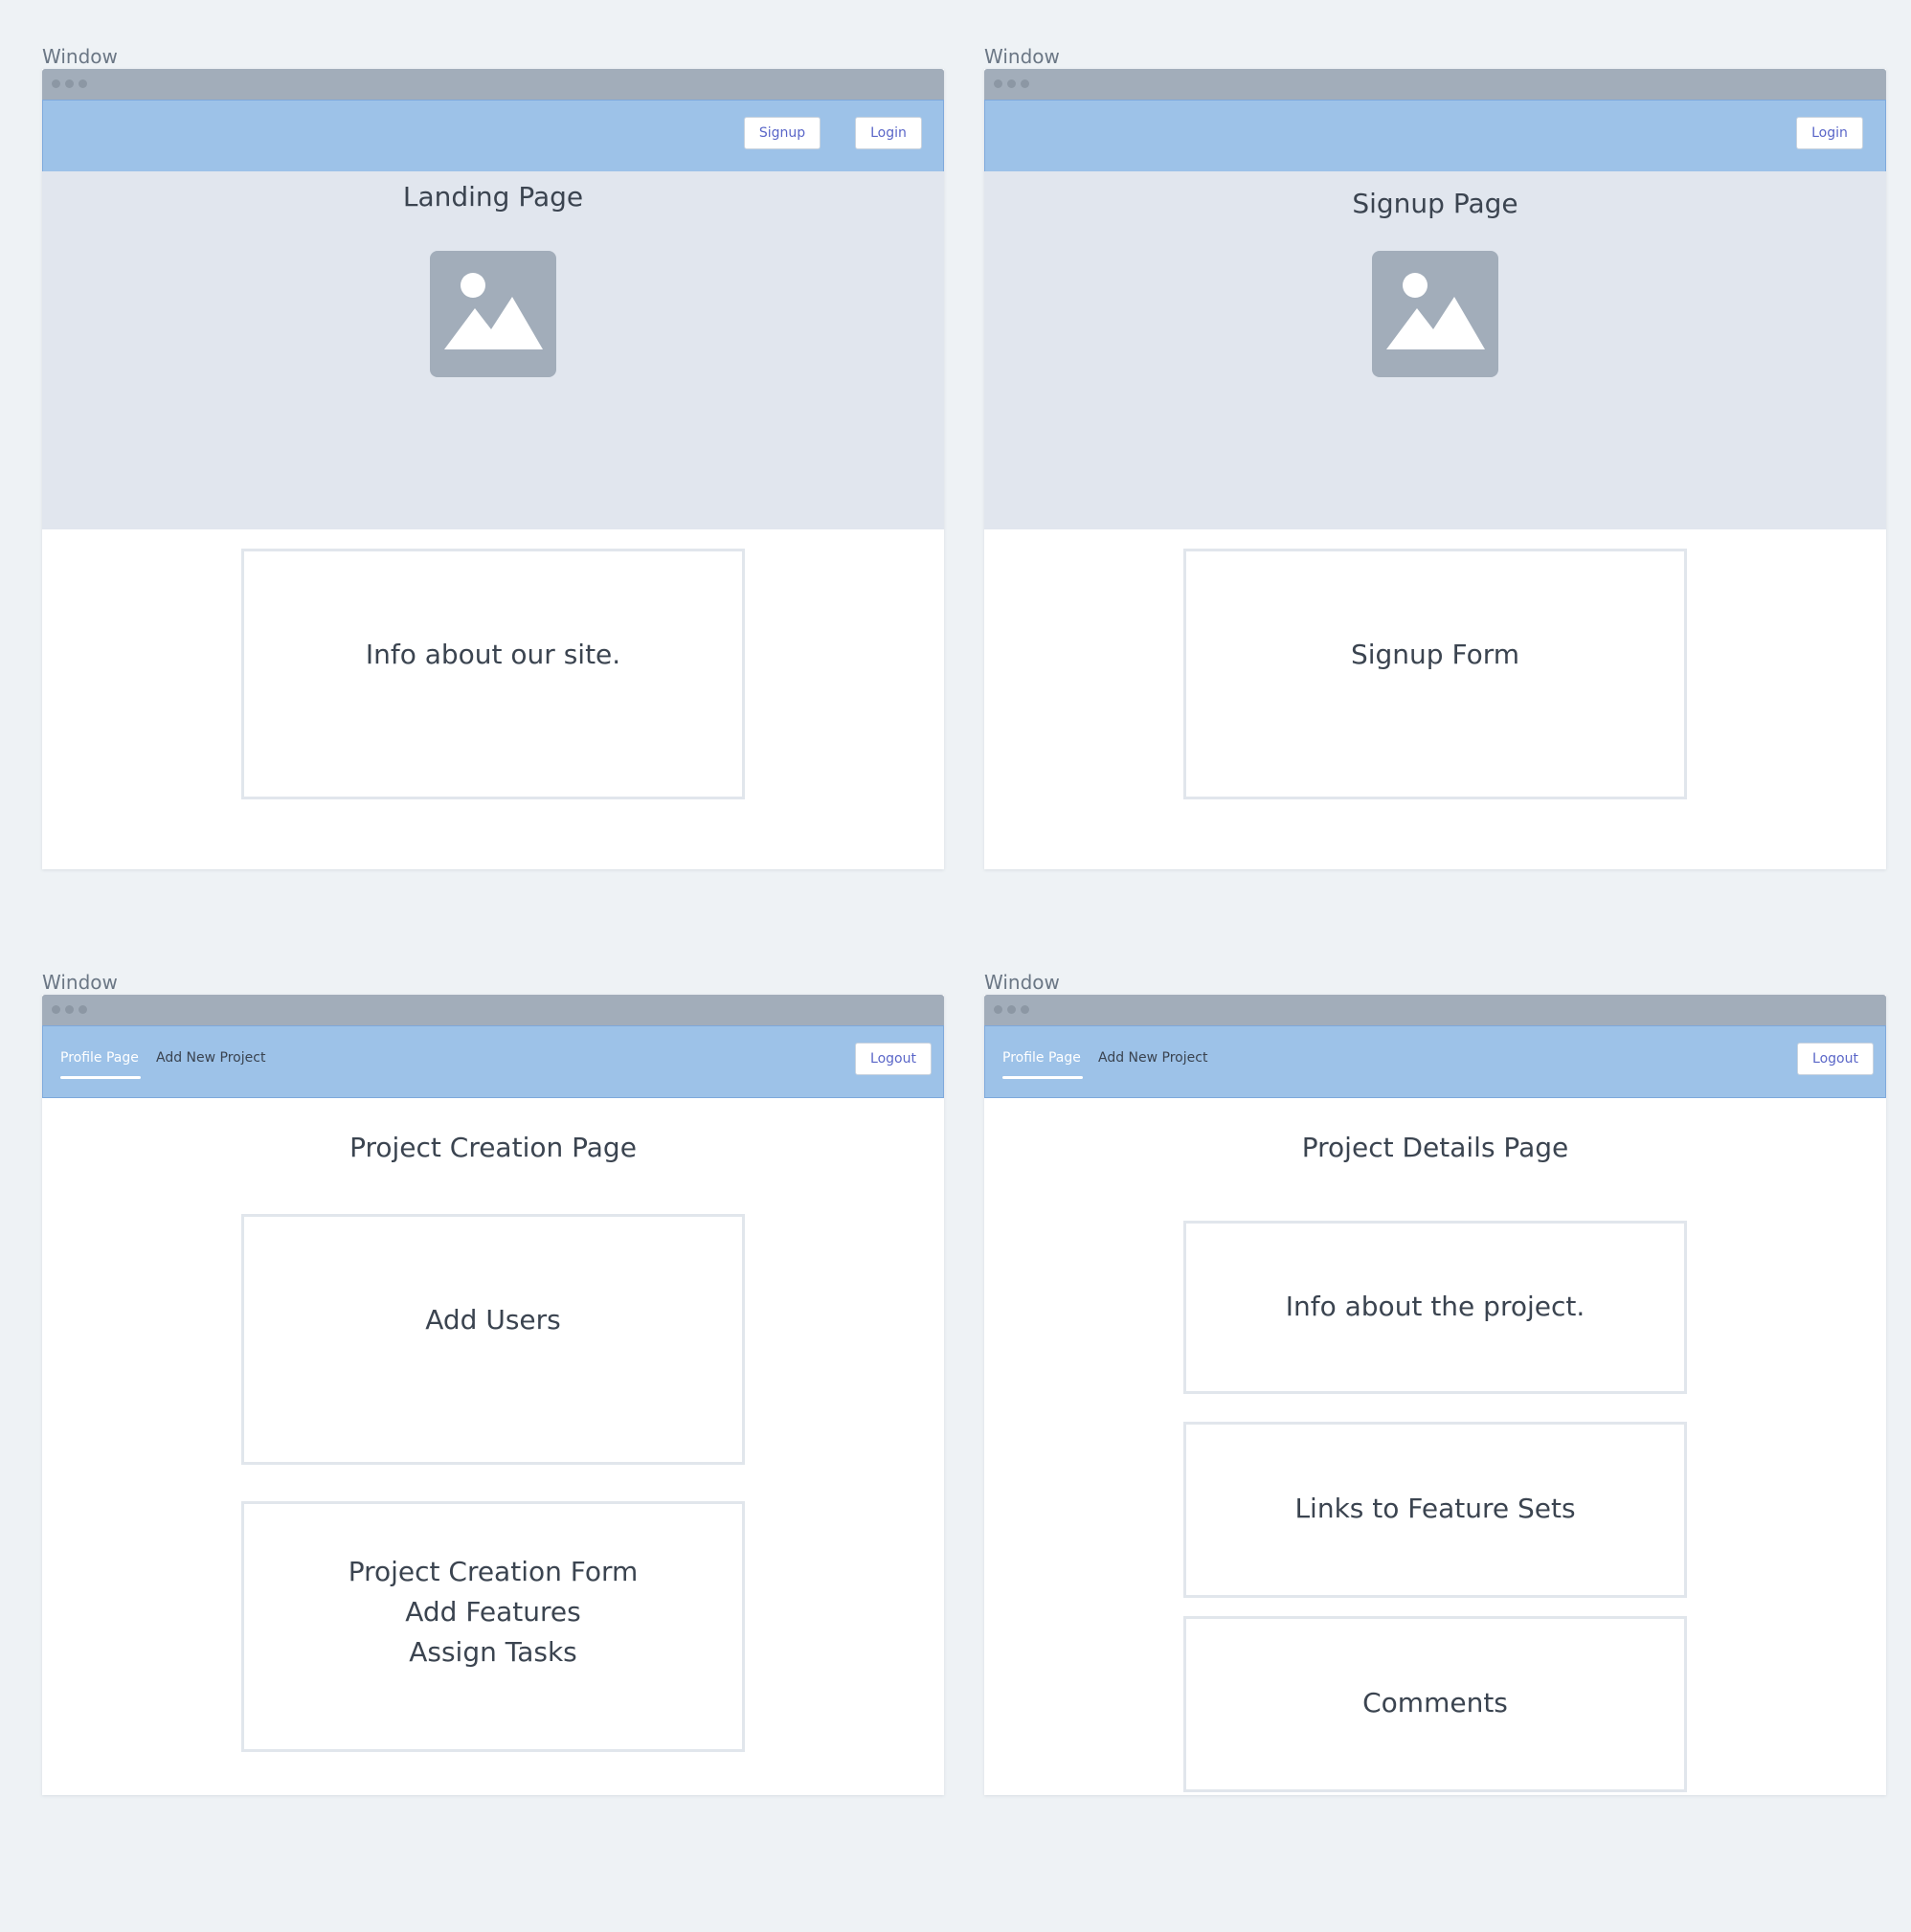  Describe the element at coordinates (1435, 136) in the screenshot. I see `navbar: Login` at that location.